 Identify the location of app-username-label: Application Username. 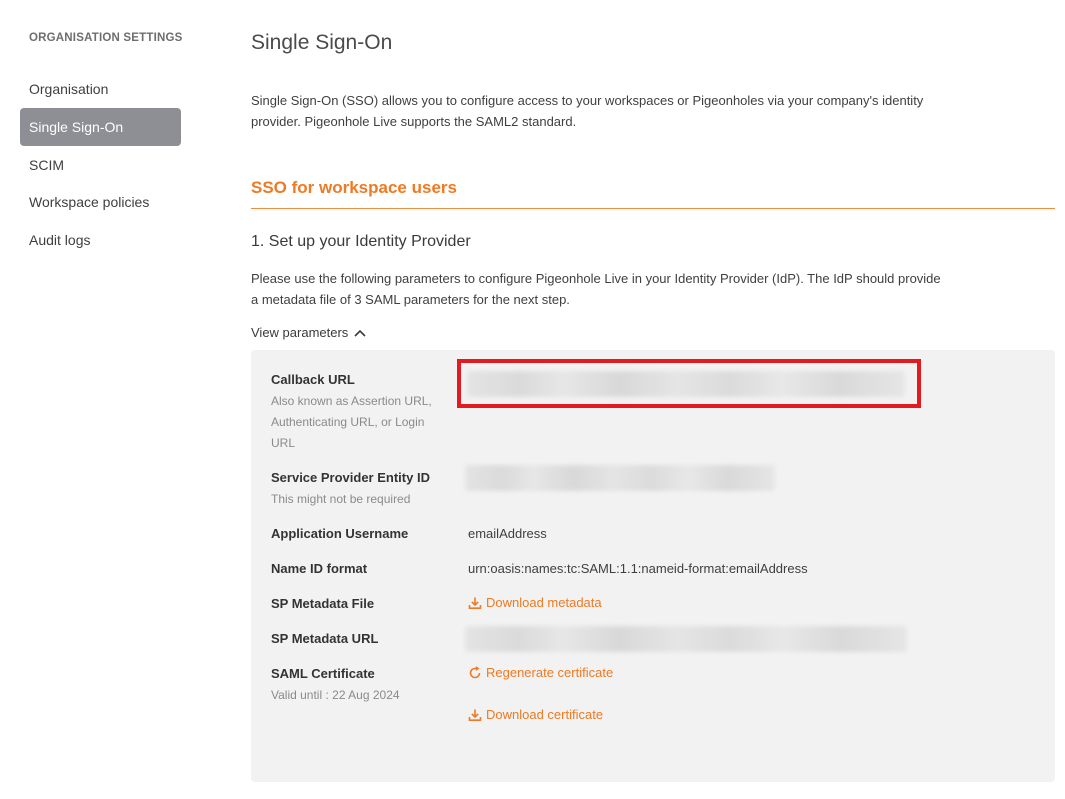
(340, 533).